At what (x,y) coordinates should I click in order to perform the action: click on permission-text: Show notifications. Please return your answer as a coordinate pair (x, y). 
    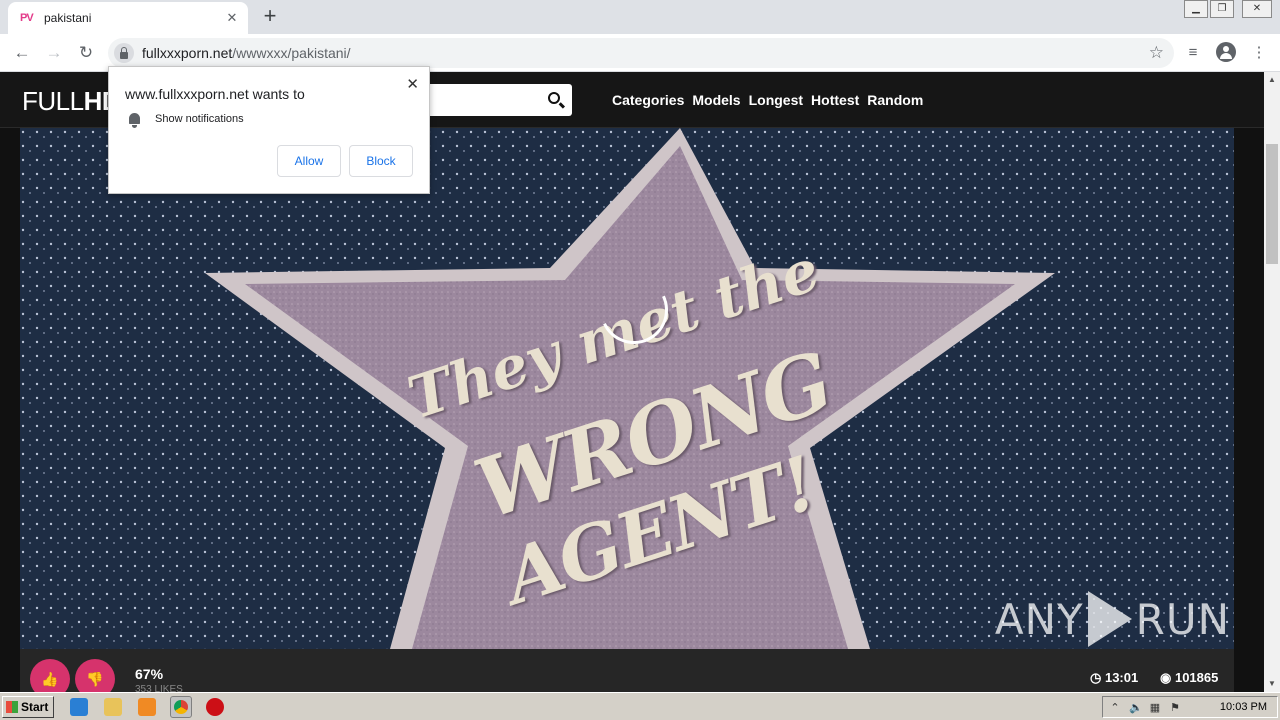
    Looking at the image, I should click on (199, 119).